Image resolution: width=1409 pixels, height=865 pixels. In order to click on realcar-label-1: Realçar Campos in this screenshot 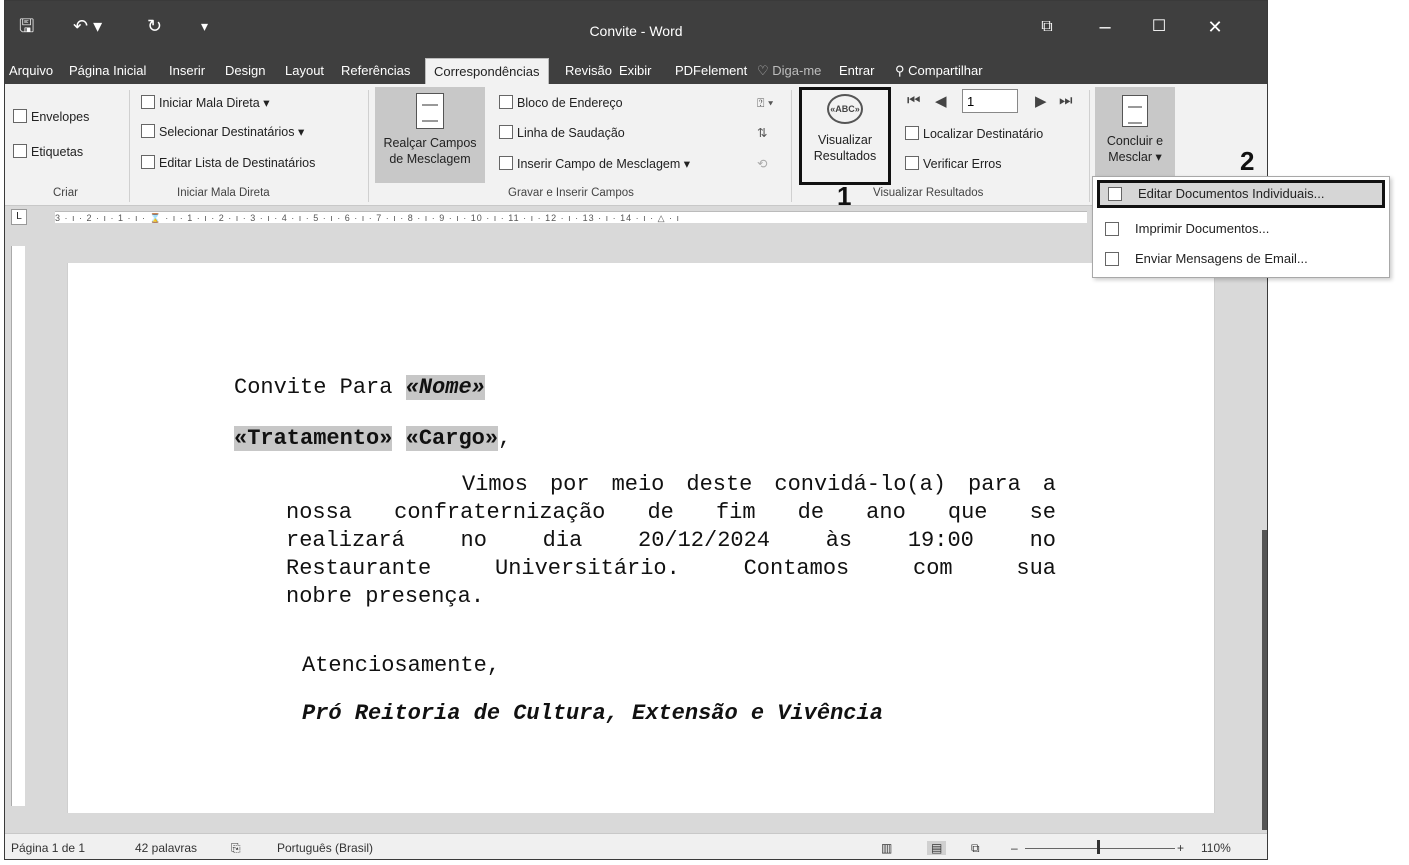, I will do `click(430, 143)`.